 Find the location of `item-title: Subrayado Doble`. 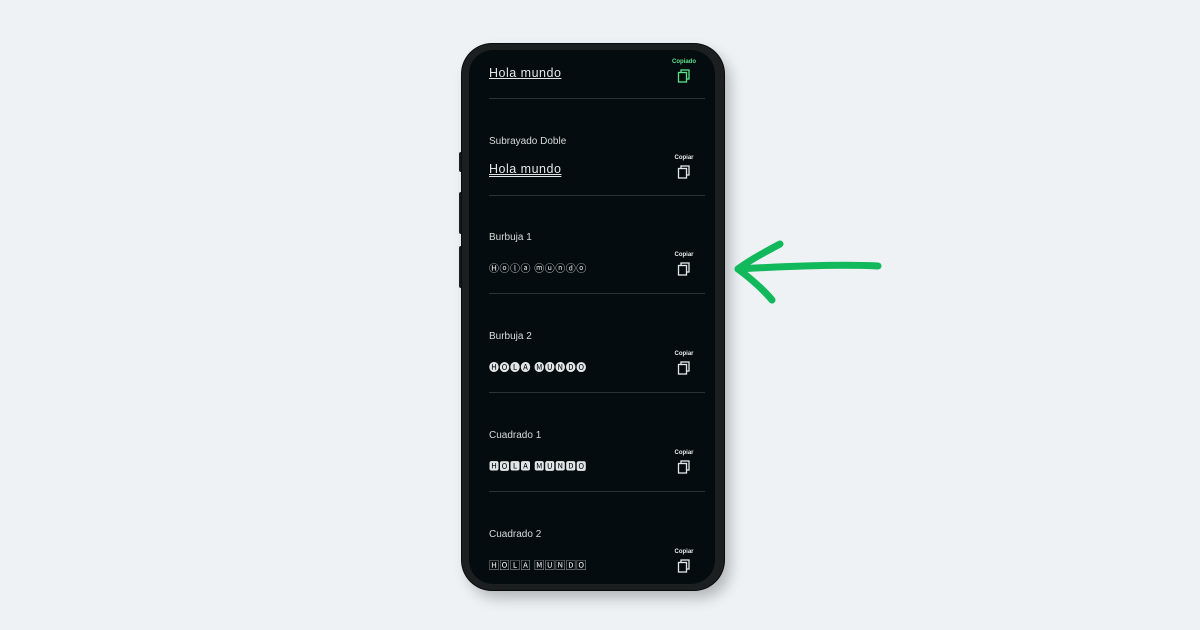

item-title: Subrayado Doble is located at coordinates (528, 141).